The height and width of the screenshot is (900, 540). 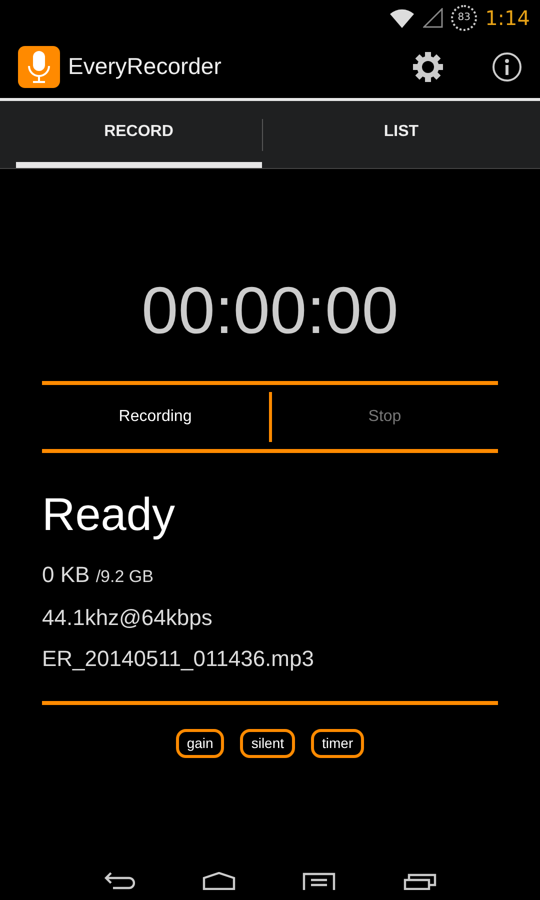 I want to click on battery-indicator: 83, so click(x=464, y=17).